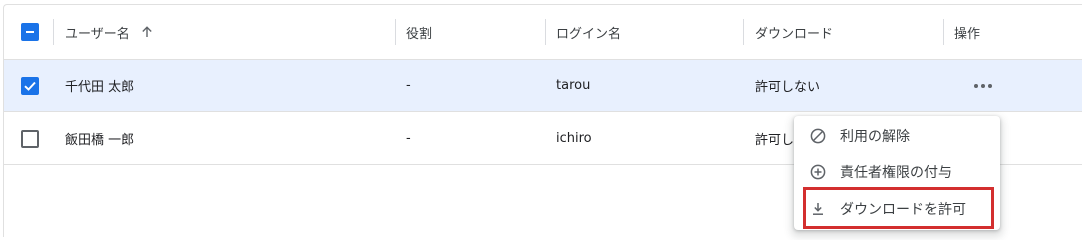  Describe the element at coordinates (97, 34) in the screenshot. I see `header-username-label: ユーザー名` at that location.